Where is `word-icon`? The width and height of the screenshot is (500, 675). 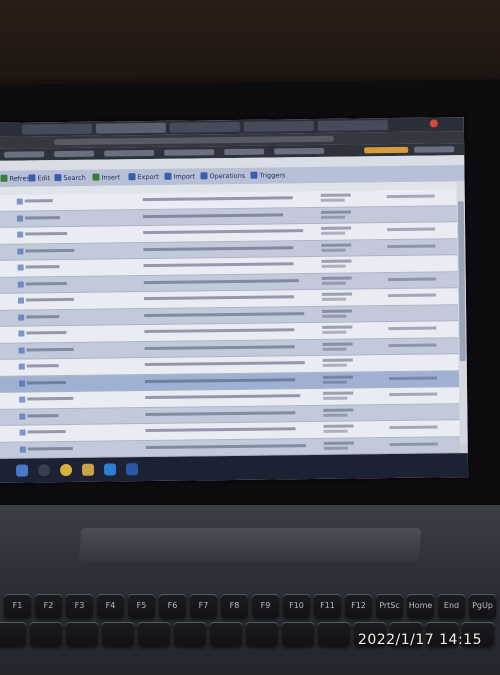 word-icon is located at coordinates (132, 469).